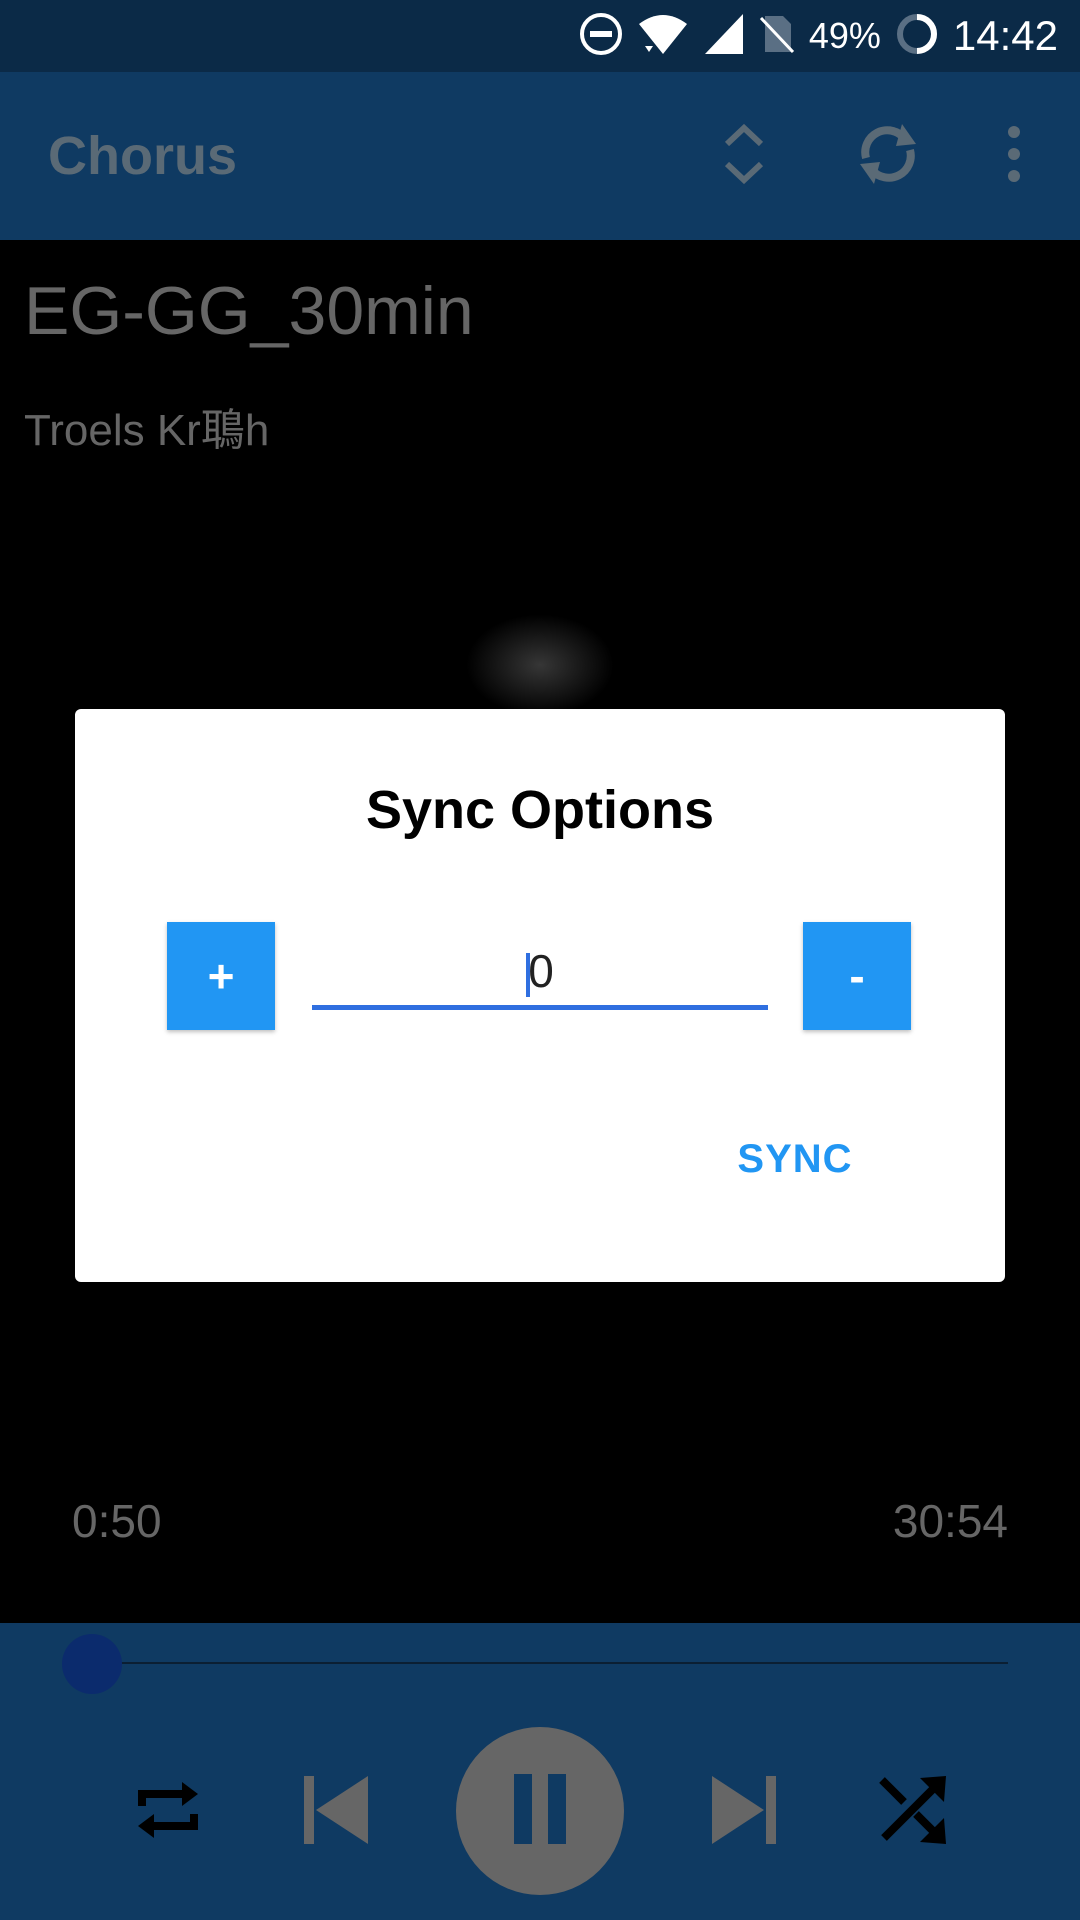 The image size is (1080, 1920). What do you see at coordinates (147, 430) in the screenshot?
I see `track-artist: Troels Kr鵈h` at bounding box center [147, 430].